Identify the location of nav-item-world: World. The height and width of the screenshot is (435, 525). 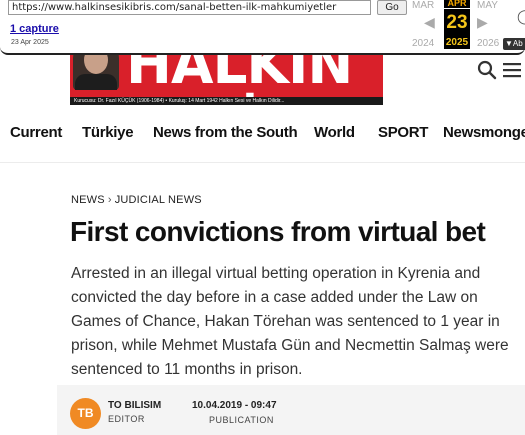
(334, 132).